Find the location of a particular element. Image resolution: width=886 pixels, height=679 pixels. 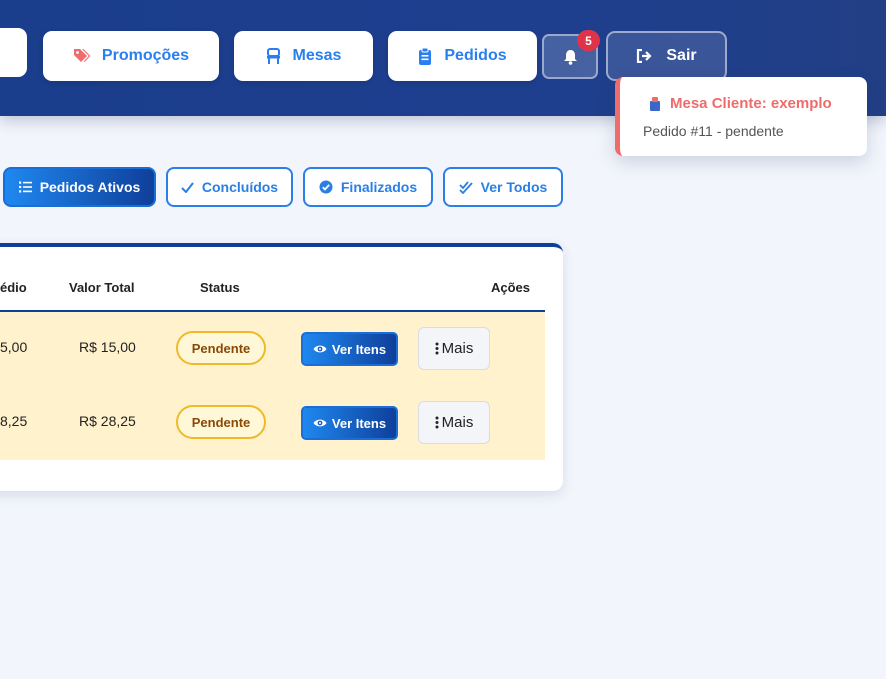

tab-label: Ver Todos is located at coordinates (514, 187).